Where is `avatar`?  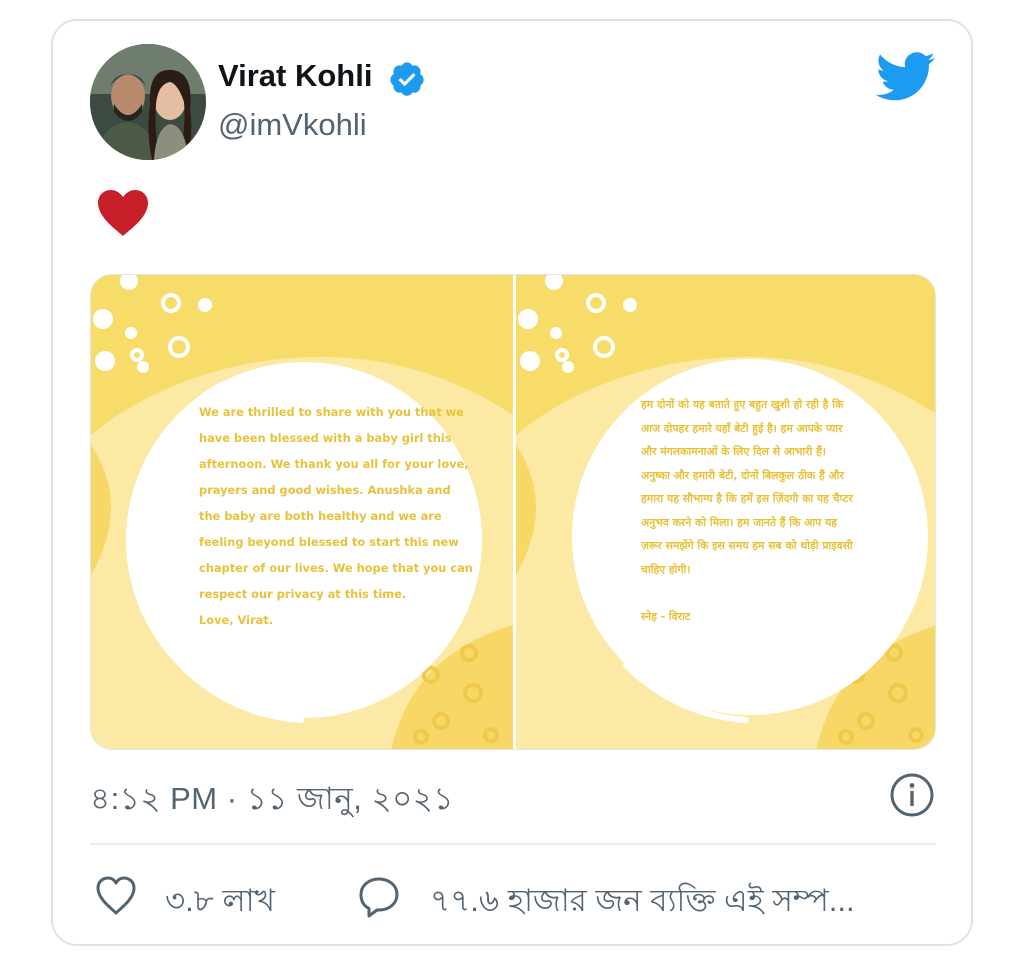 avatar is located at coordinates (148, 102).